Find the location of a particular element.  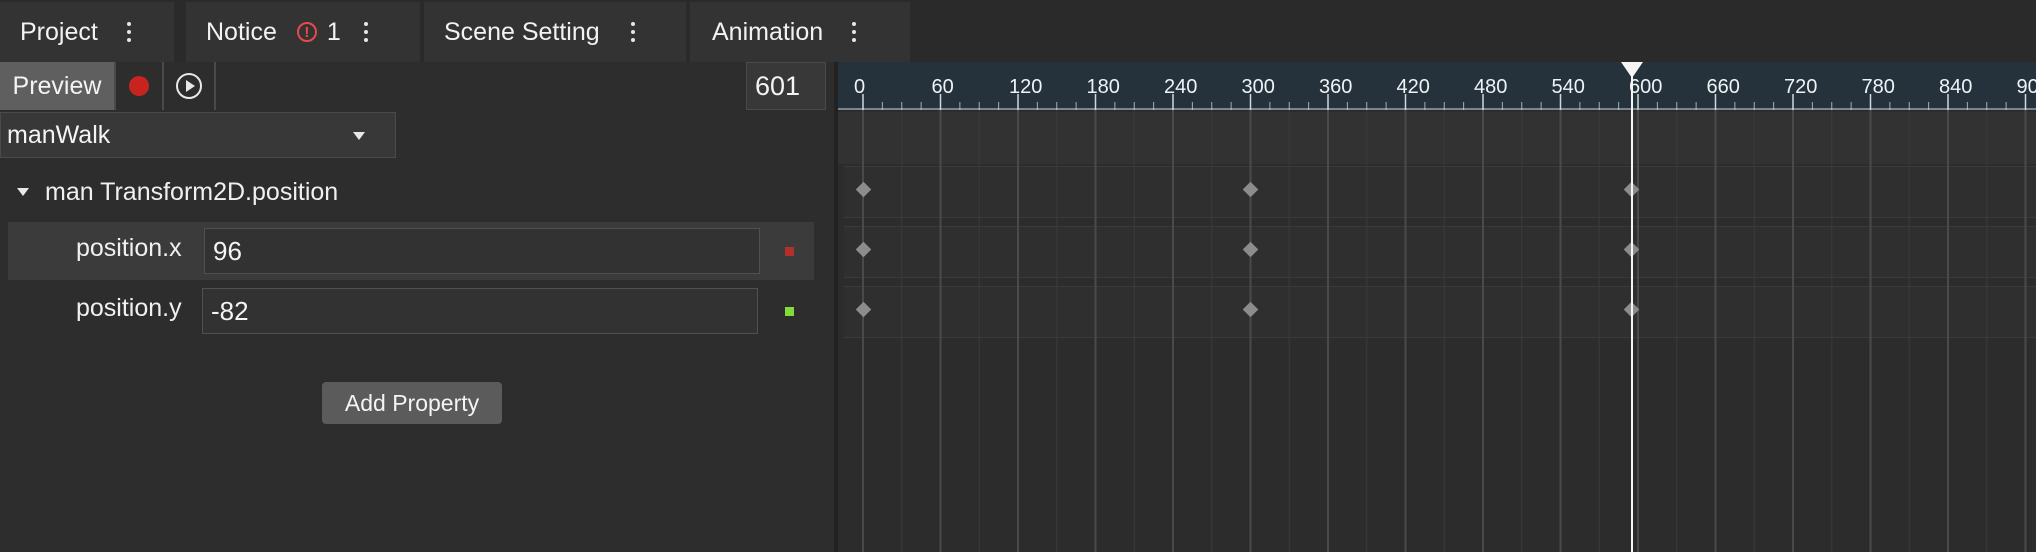

ruler-tick-label: 840 is located at coordinates (1956, 87).